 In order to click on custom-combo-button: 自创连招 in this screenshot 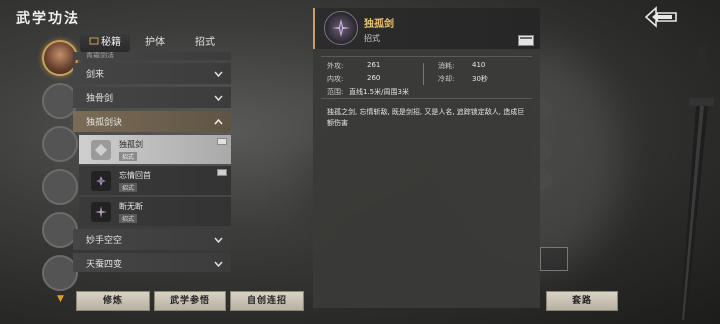, I will do `click(267, 301)`.